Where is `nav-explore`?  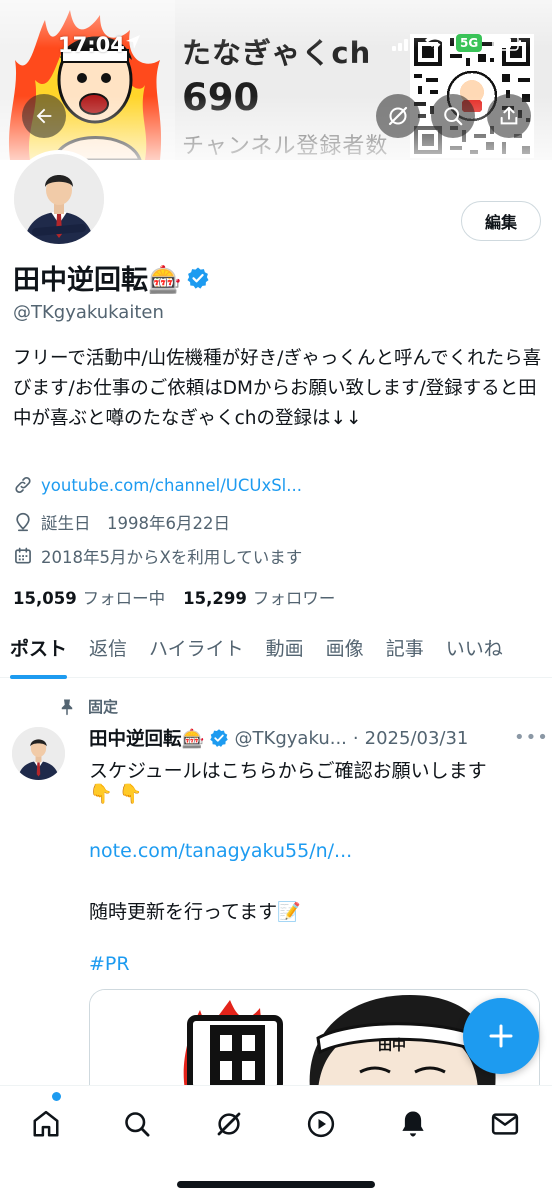 nav-explore is located at coordinates (137, 1124).